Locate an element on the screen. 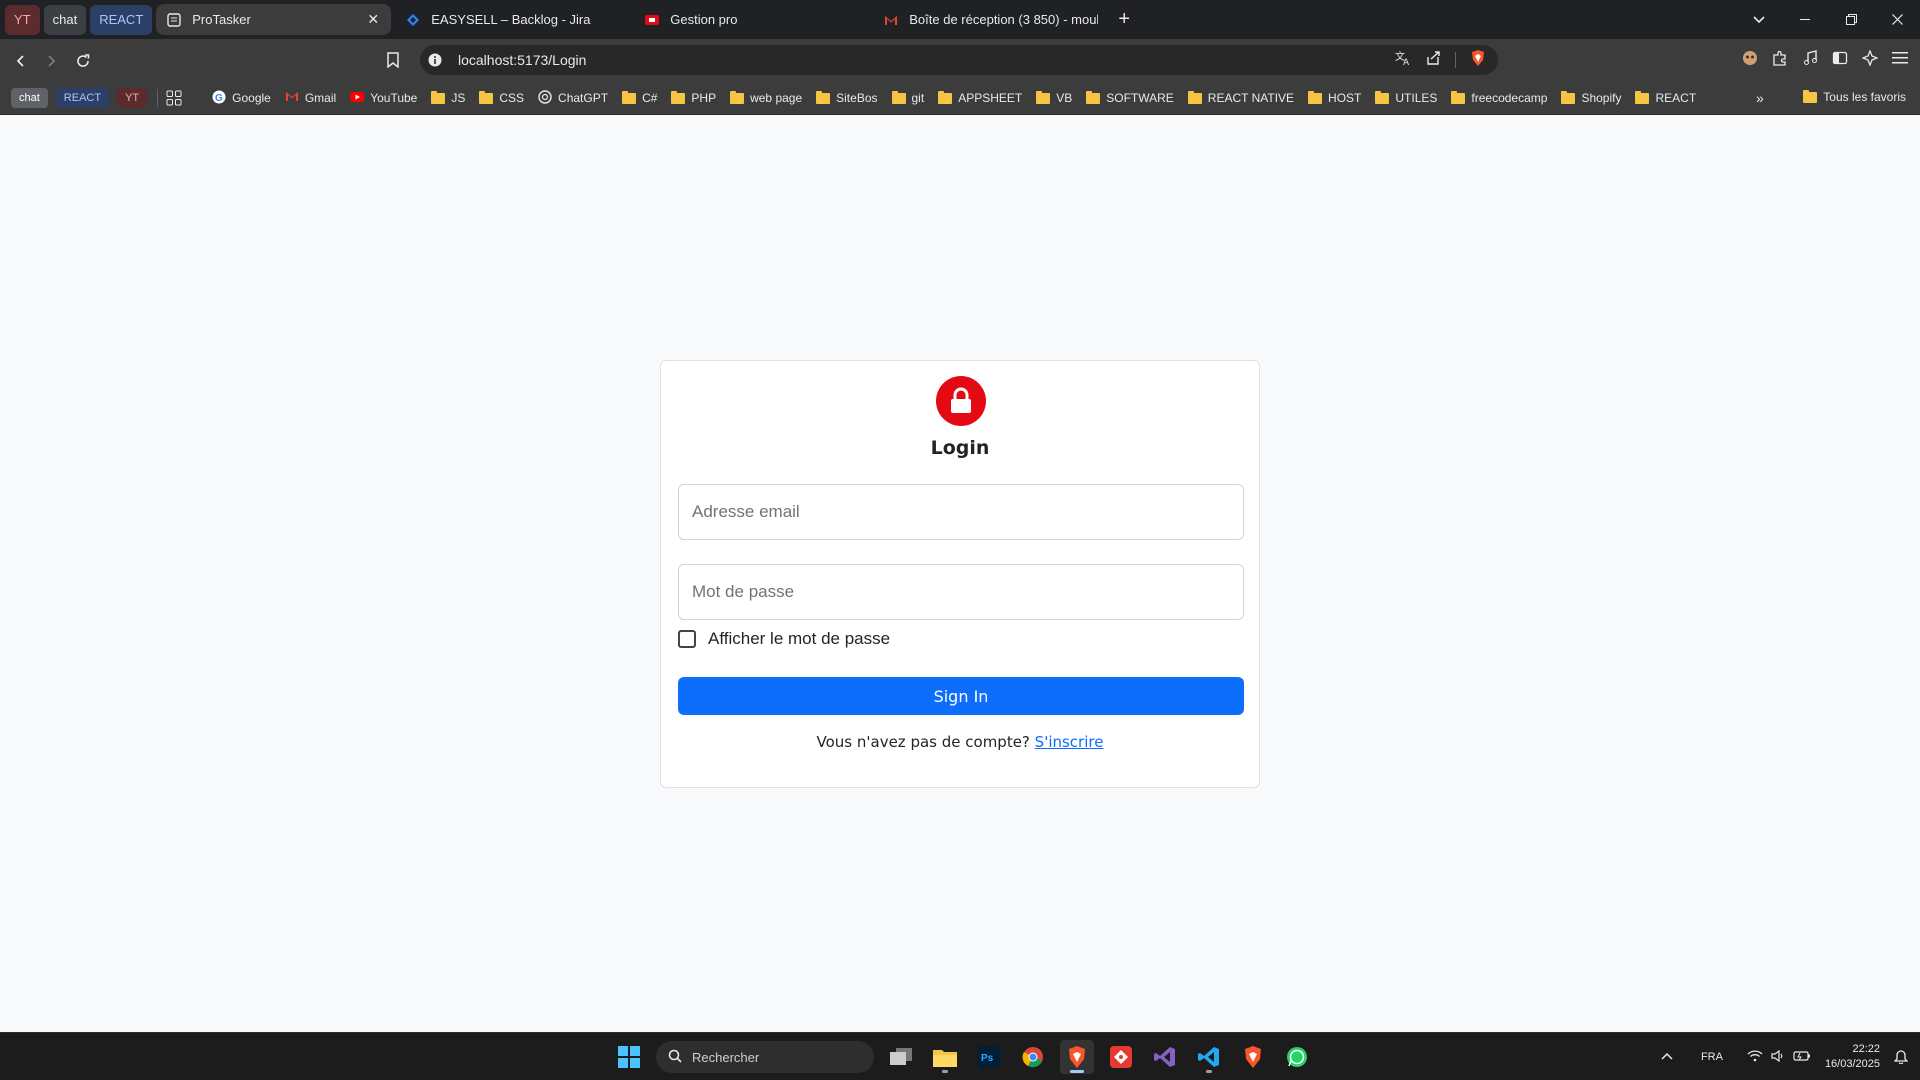 Image resolution: width=1920 pixels, height=1080 pixels. bookmark-folder-software: SOFTWARE is located at coordinates (1130, 97).